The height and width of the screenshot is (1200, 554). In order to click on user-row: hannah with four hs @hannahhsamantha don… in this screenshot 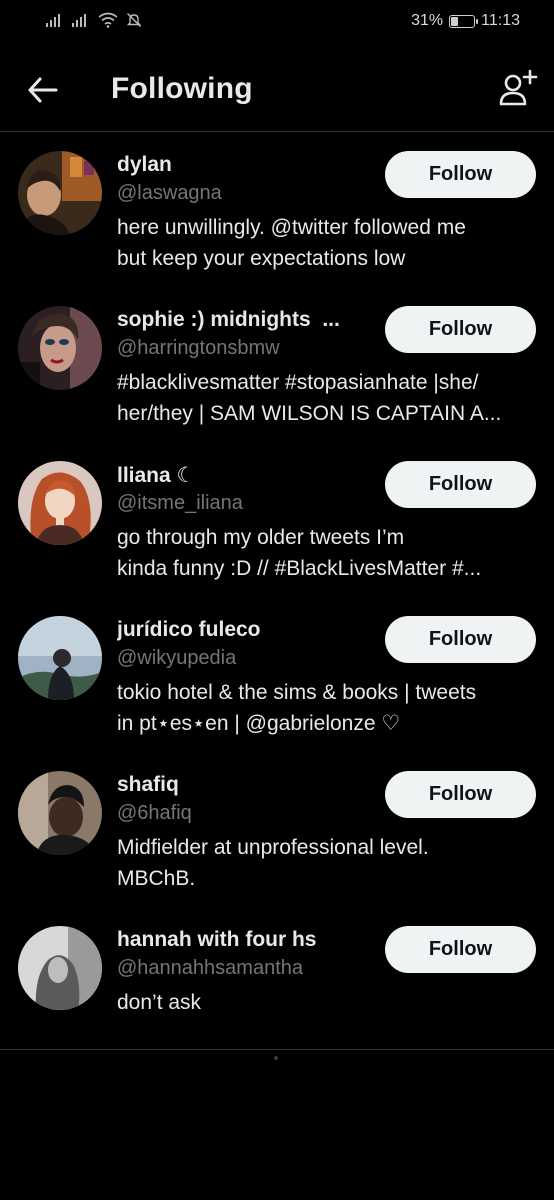, I will do `click(277, 979)`.